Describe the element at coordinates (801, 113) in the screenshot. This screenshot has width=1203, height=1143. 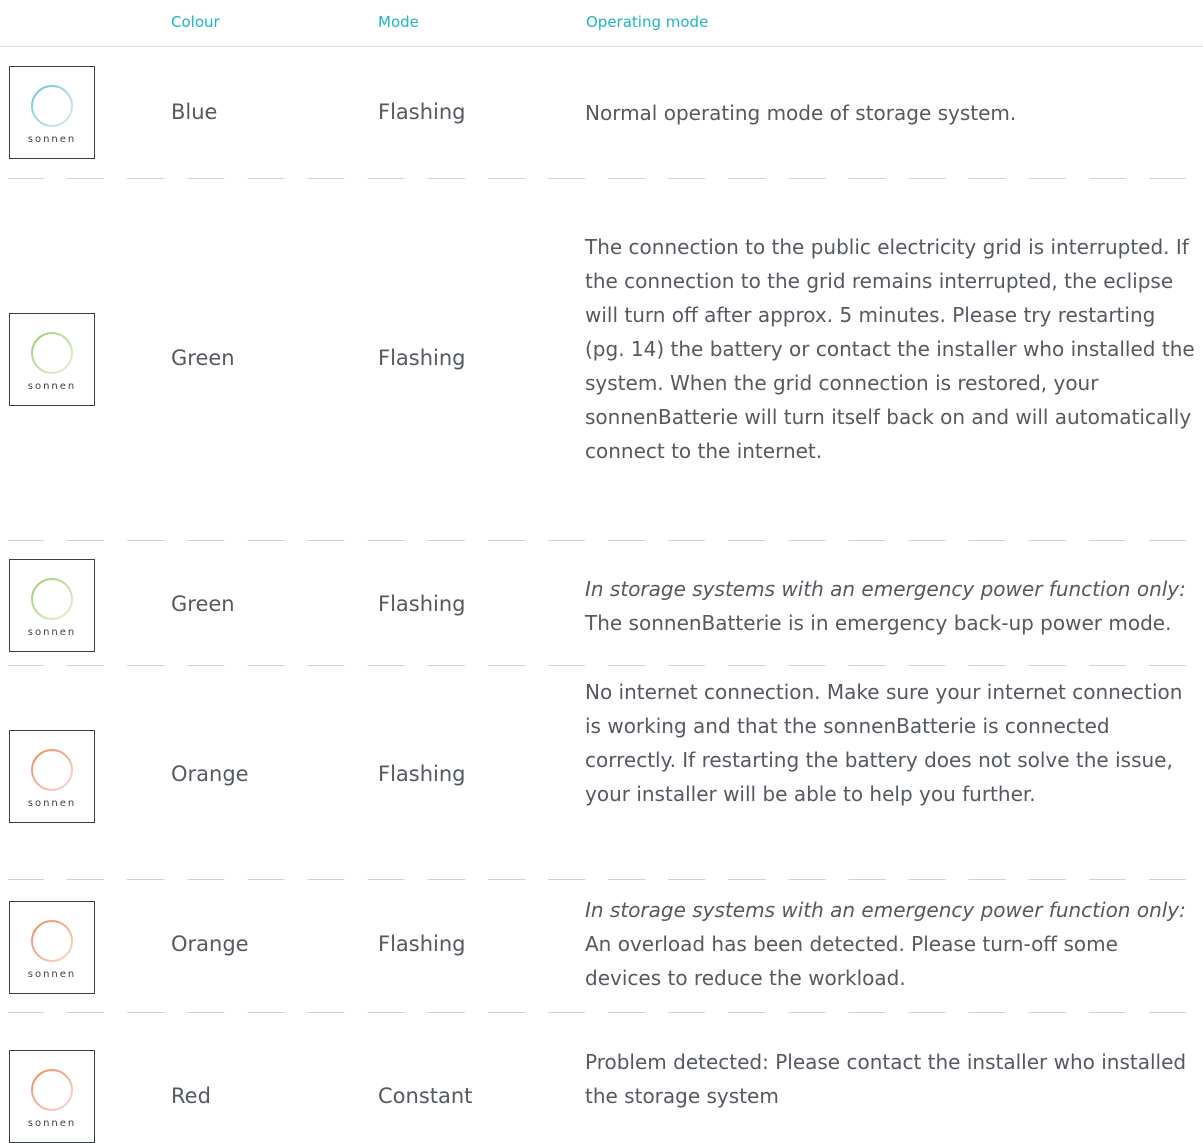
I see `description-text: Normal operating mode of storage system.` at that location.